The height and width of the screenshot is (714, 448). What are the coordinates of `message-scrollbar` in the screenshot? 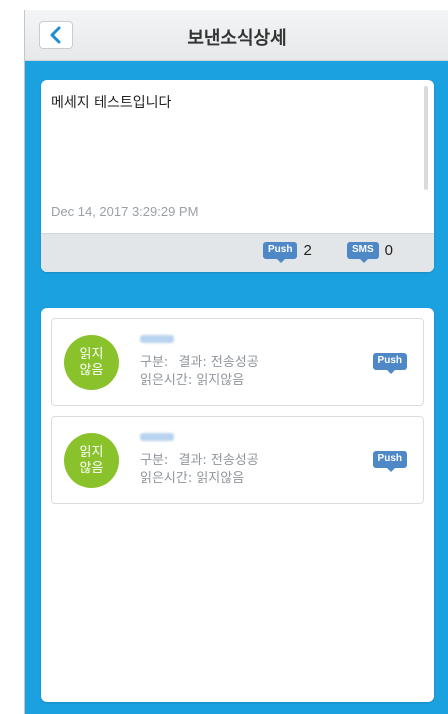 It's located at (426, 138).